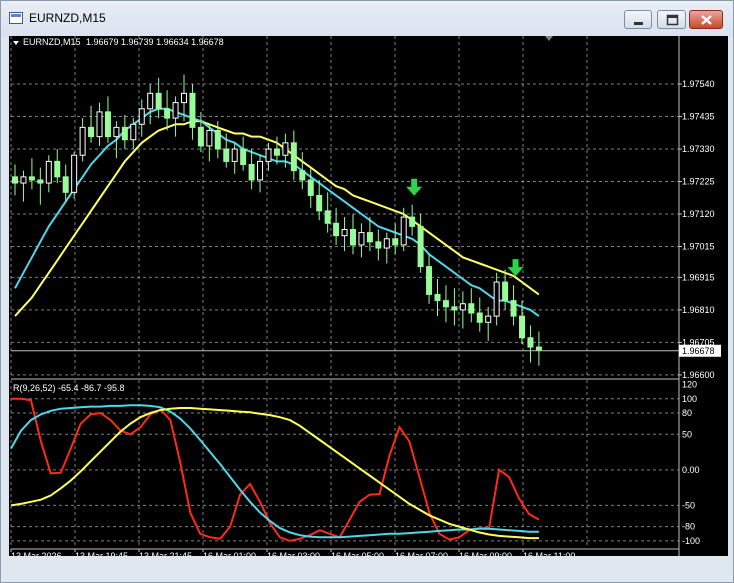 Image resolution: width=734 pixels, height=583 pixels. What do you see at coordinates (16, 18) in the screenshot?
I see `chart-window-icon` at bounding box center [16, 18].